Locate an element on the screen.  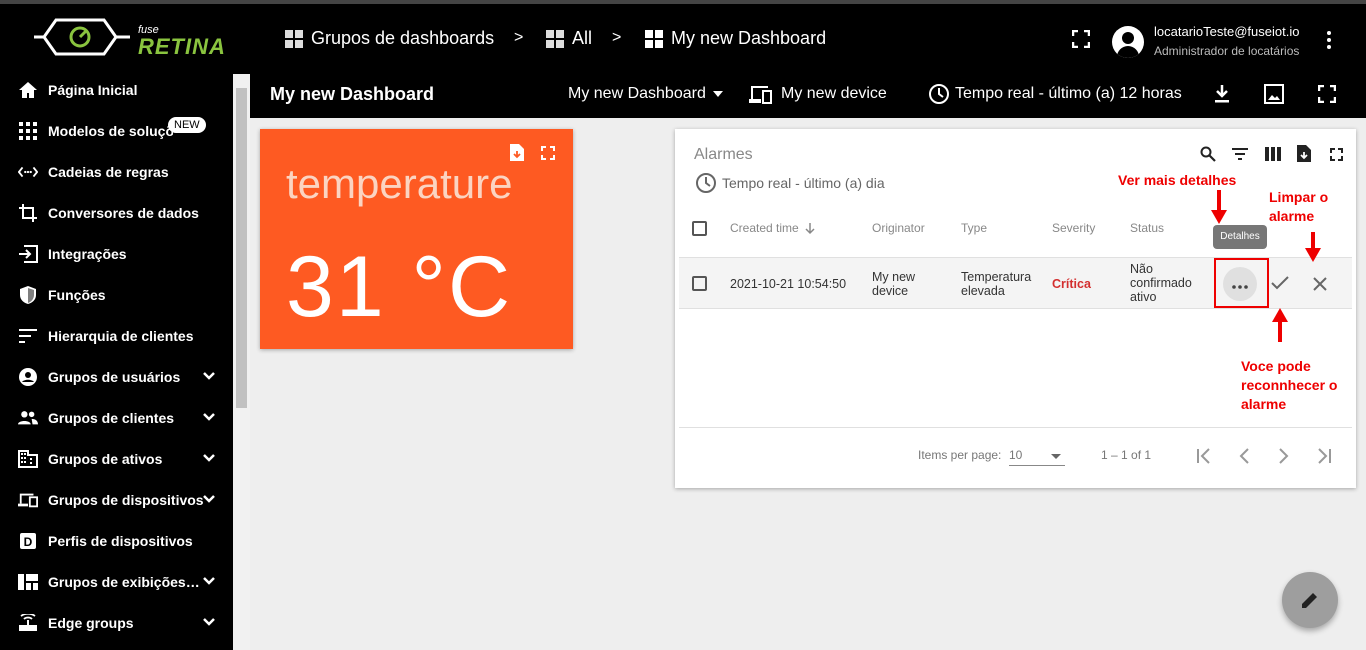
divider is located at coordinates (1015, 427).